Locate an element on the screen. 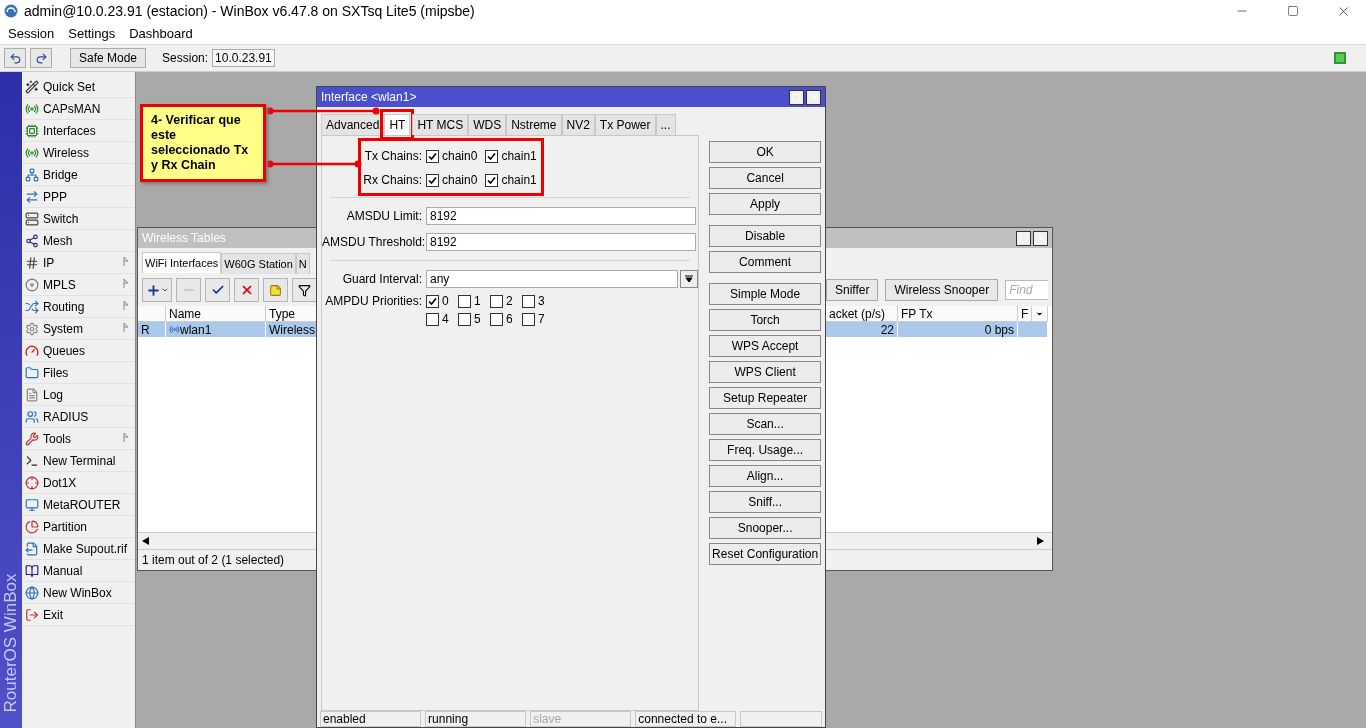 The width and height of the screenshot is (1366, 728). dialog-button: Disable is located at coordinates (765, 236).